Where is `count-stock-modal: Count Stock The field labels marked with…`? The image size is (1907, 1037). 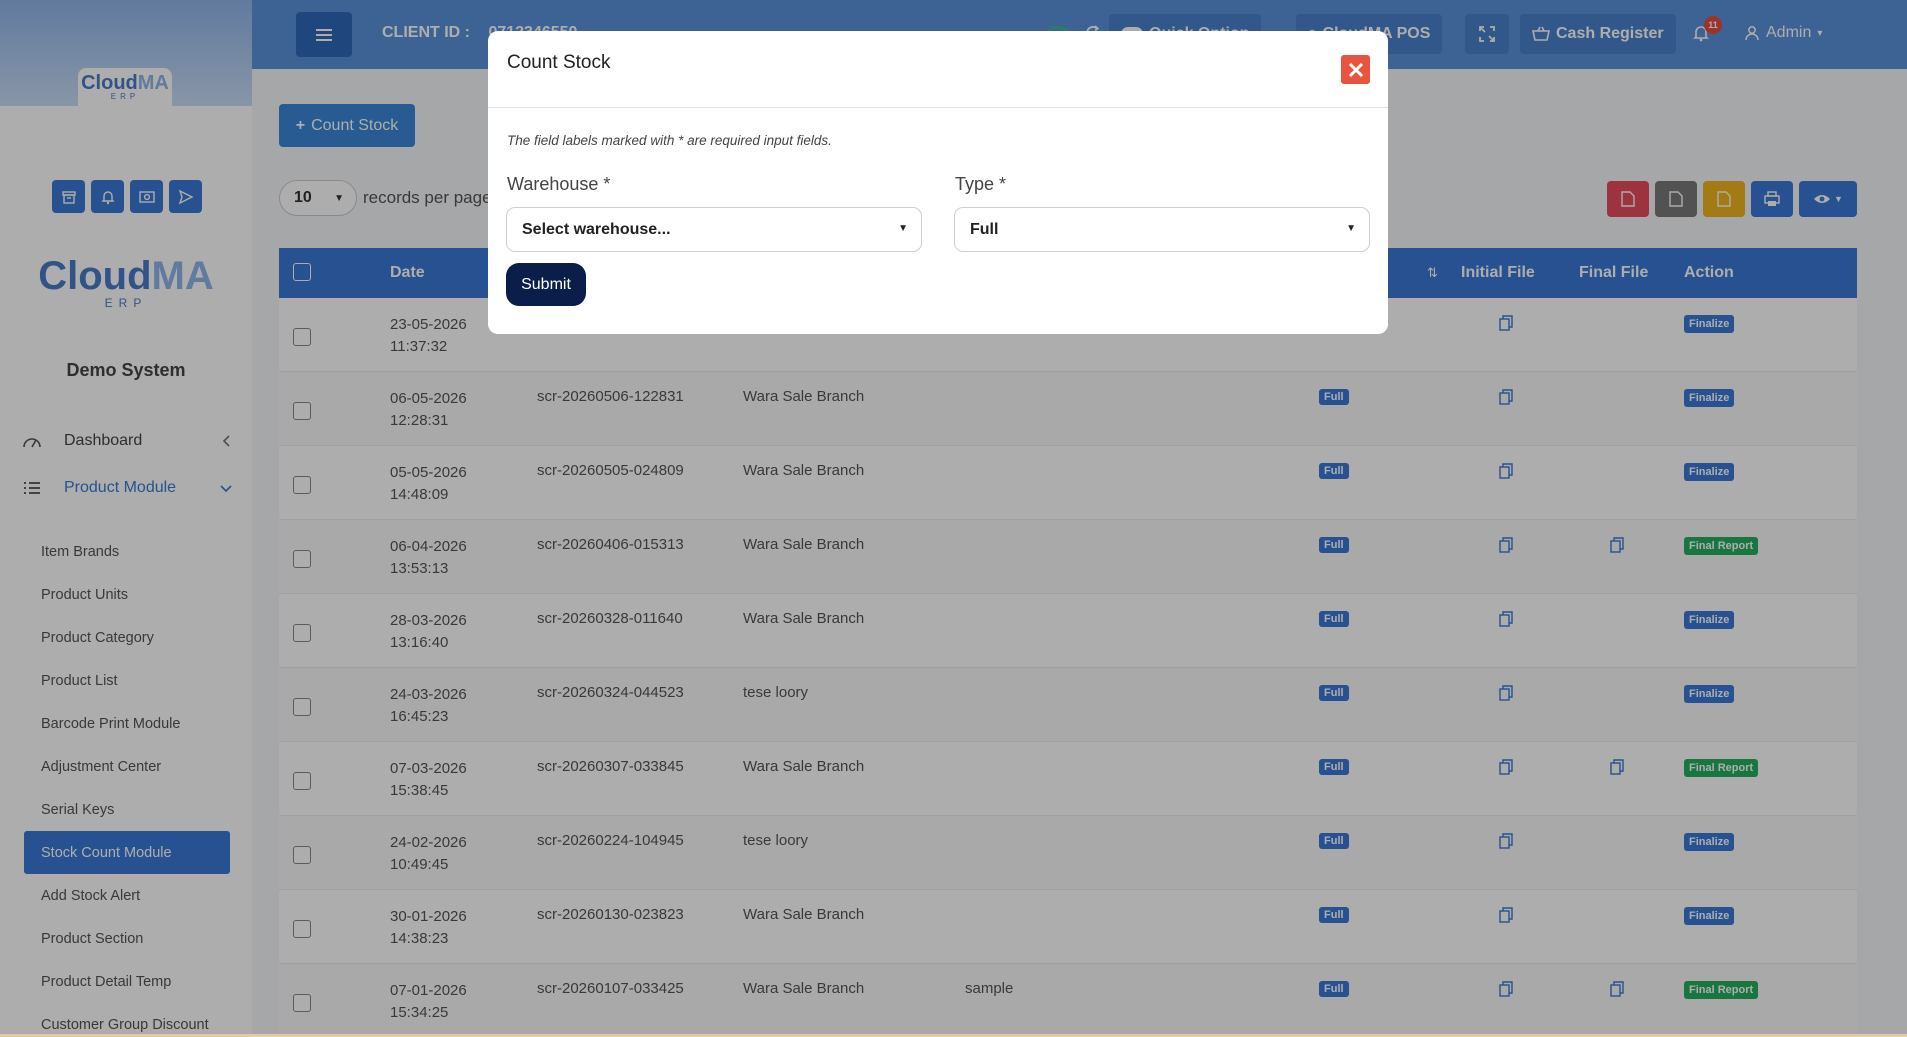 count-stock-modal: Count Stock The field labels marked with… is located at coordinates (938, 182).